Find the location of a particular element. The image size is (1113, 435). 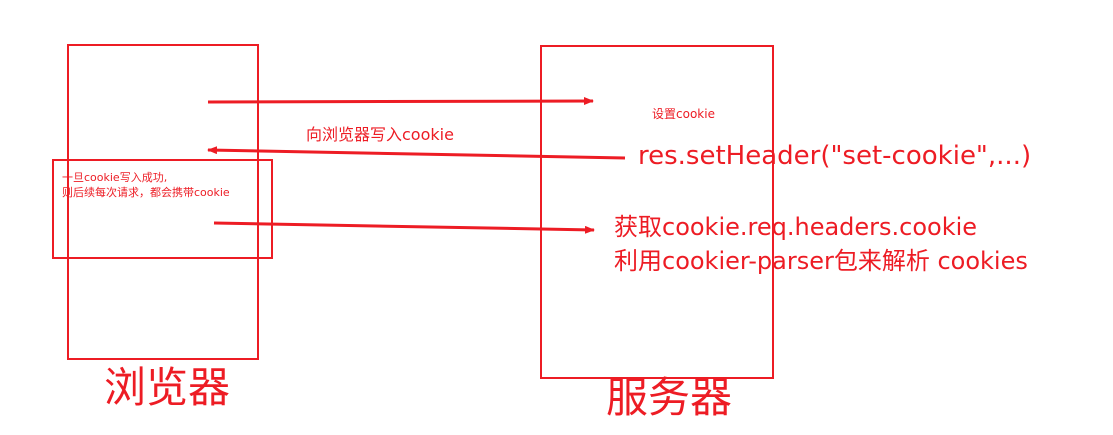

cookie-persist-note: 一旦cookie写入成功, 则后续每次请求，都会携带cookie is located at coordinates (146, 185).